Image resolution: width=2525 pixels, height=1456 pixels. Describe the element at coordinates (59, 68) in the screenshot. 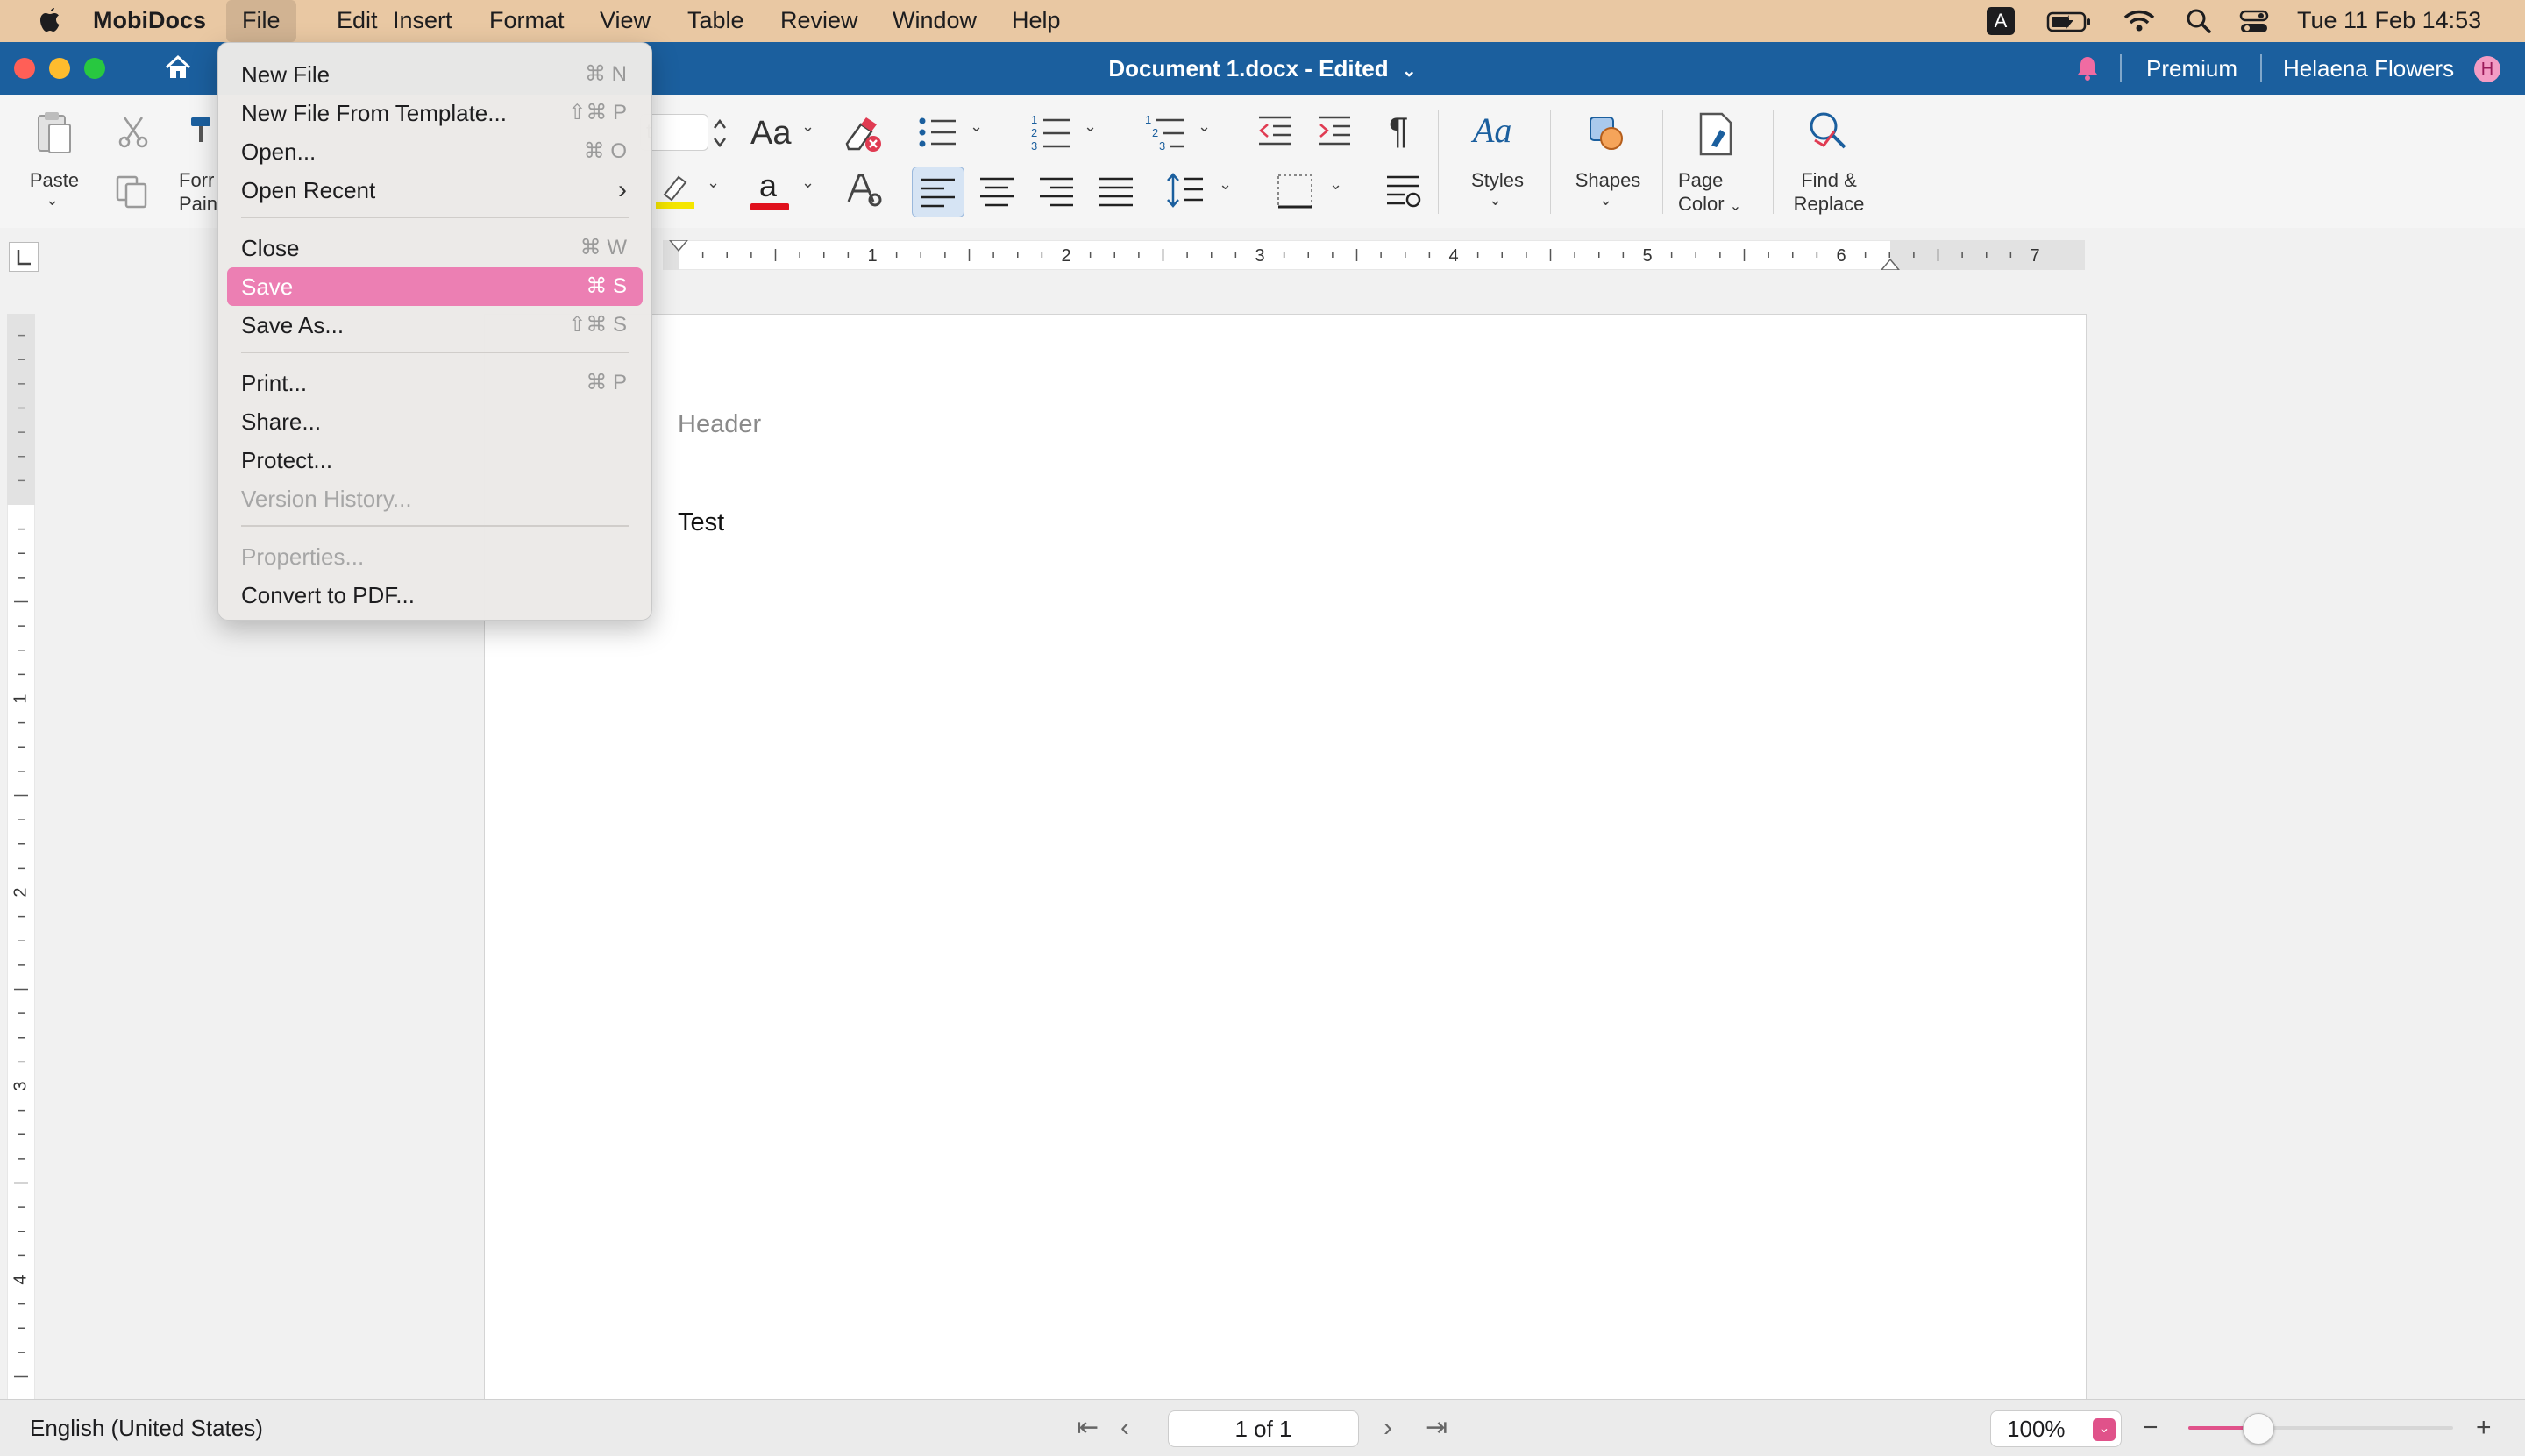

I see `minimize-window-button` at that location.